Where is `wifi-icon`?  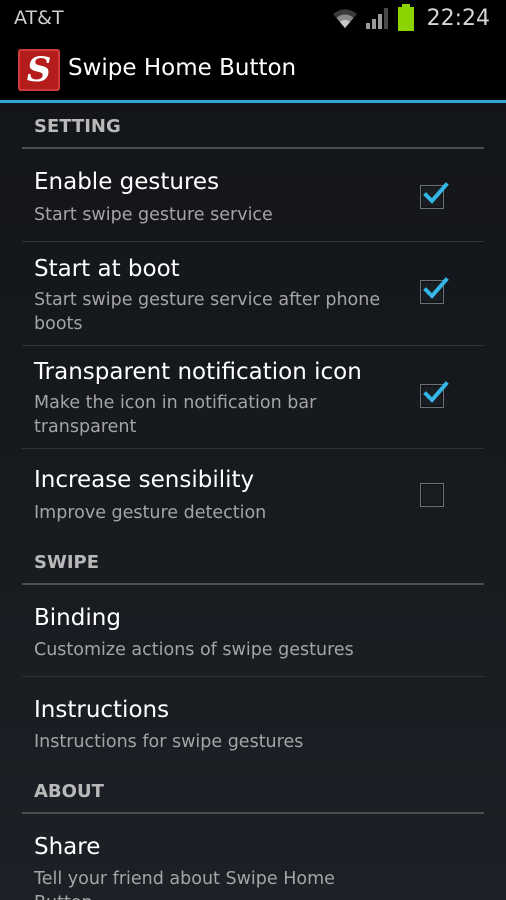 wifi-icon is located at coordinates (344, 18).